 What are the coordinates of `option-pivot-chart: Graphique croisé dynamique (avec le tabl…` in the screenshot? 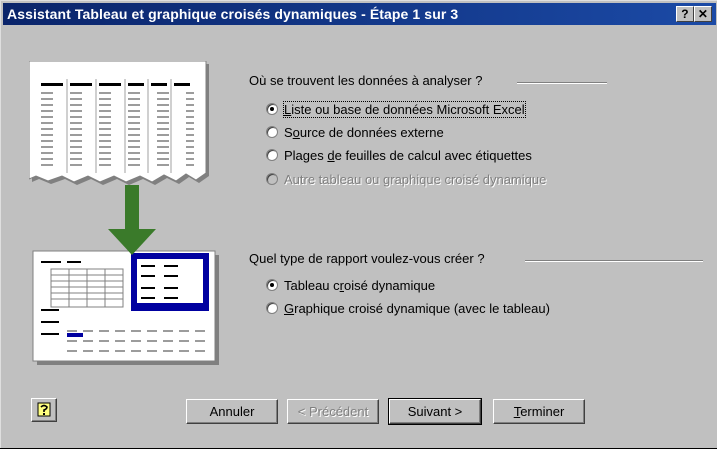 It's located at (408, 308).